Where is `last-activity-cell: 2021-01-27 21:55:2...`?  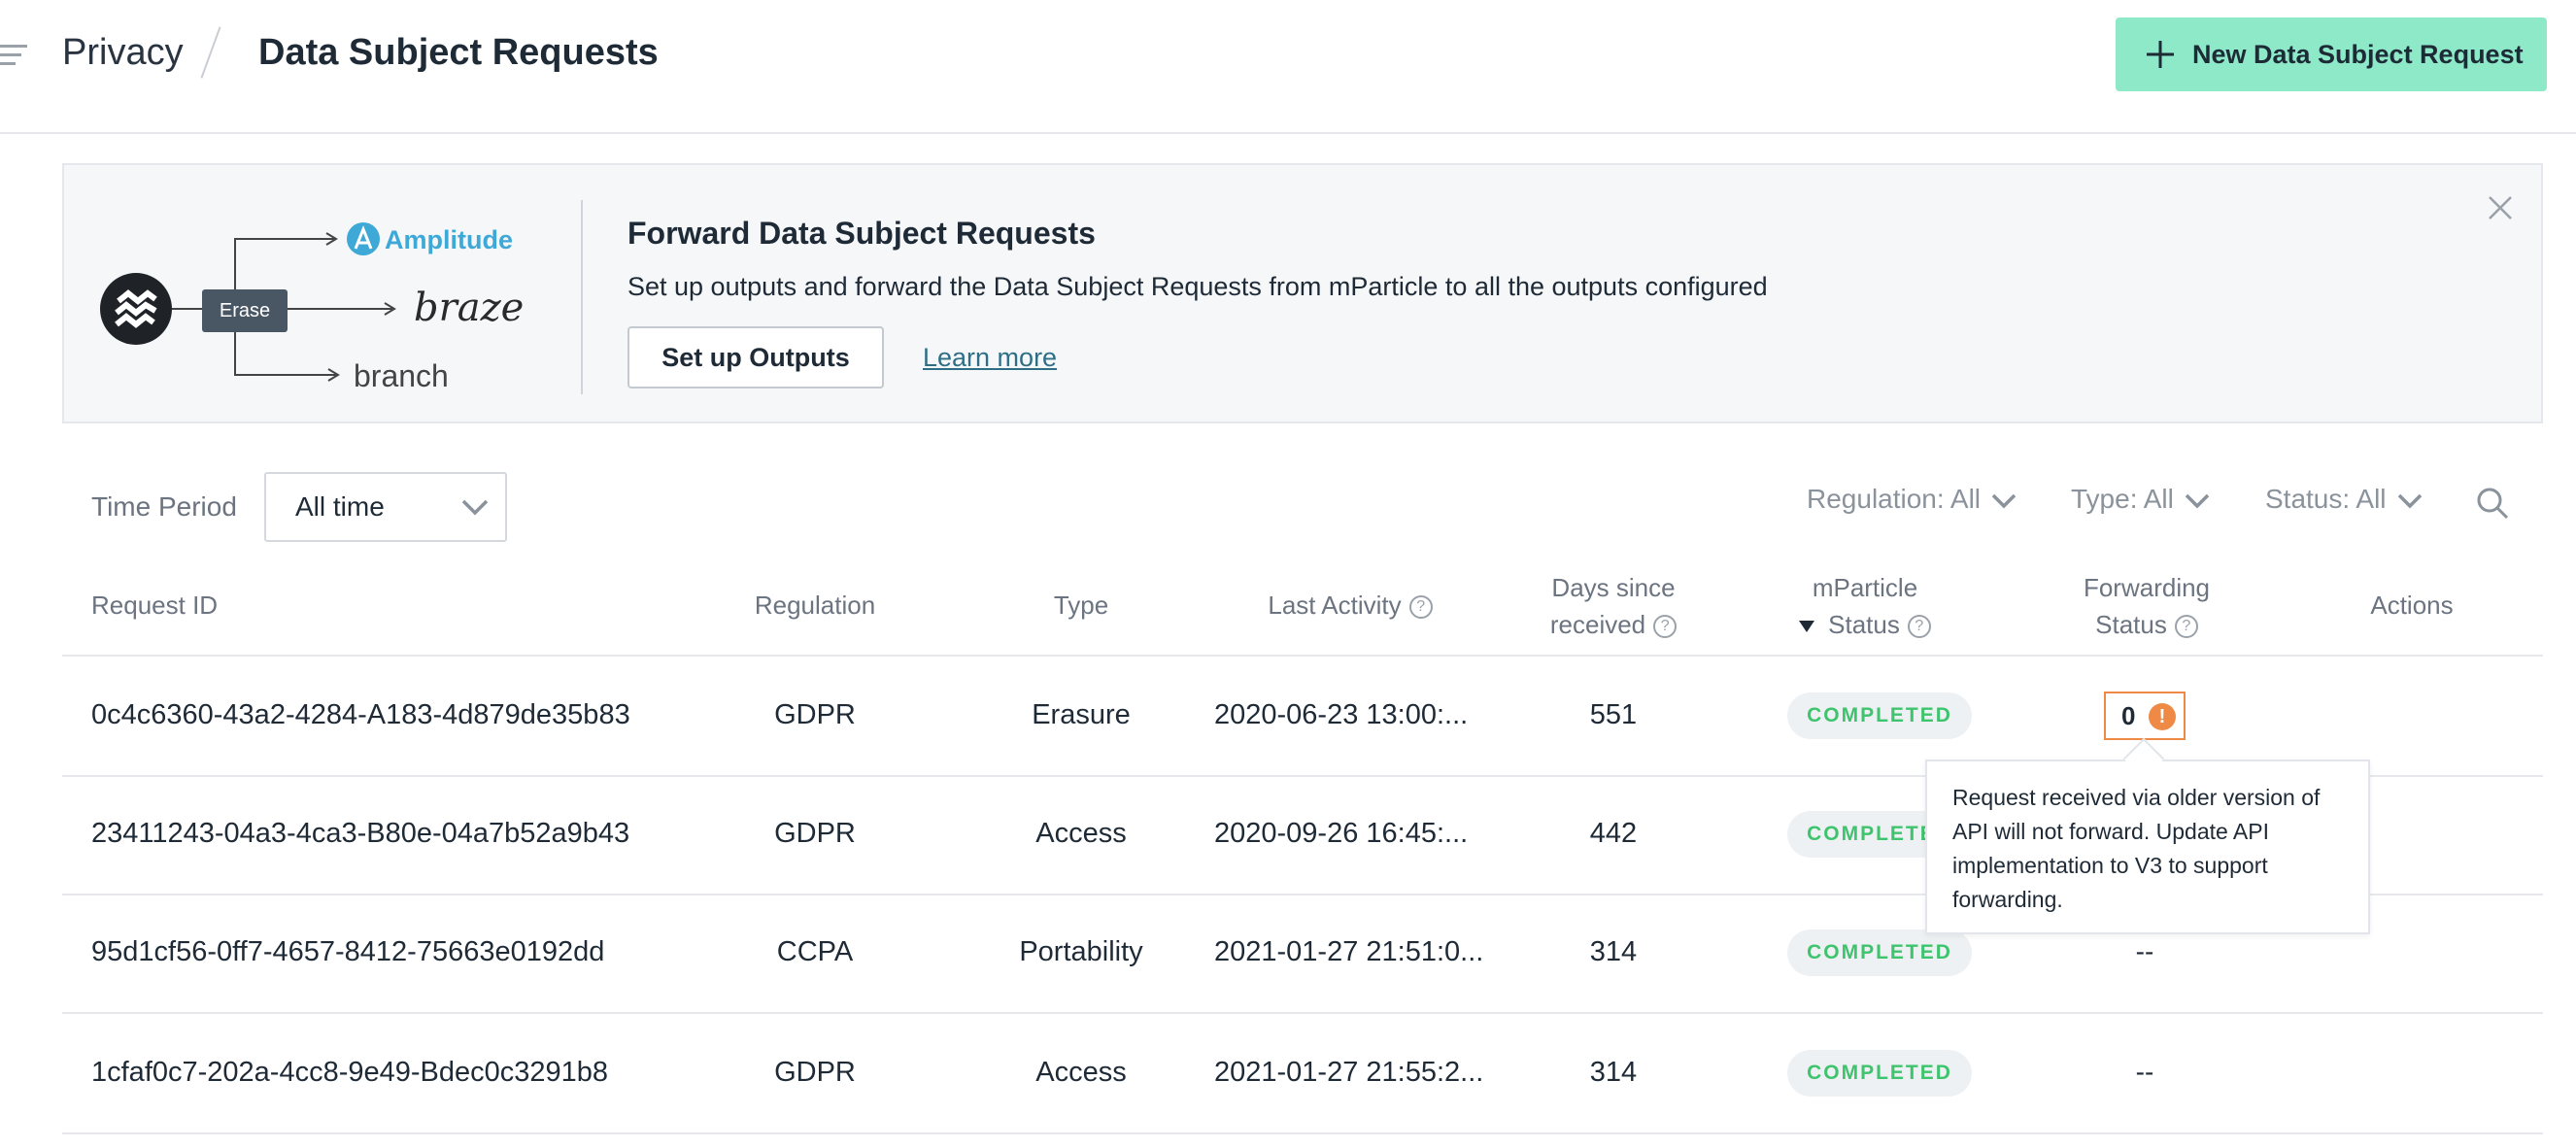
last-activity-cell: 2021-01-27 21:55:2... is located at coordinates (1349, 1072).